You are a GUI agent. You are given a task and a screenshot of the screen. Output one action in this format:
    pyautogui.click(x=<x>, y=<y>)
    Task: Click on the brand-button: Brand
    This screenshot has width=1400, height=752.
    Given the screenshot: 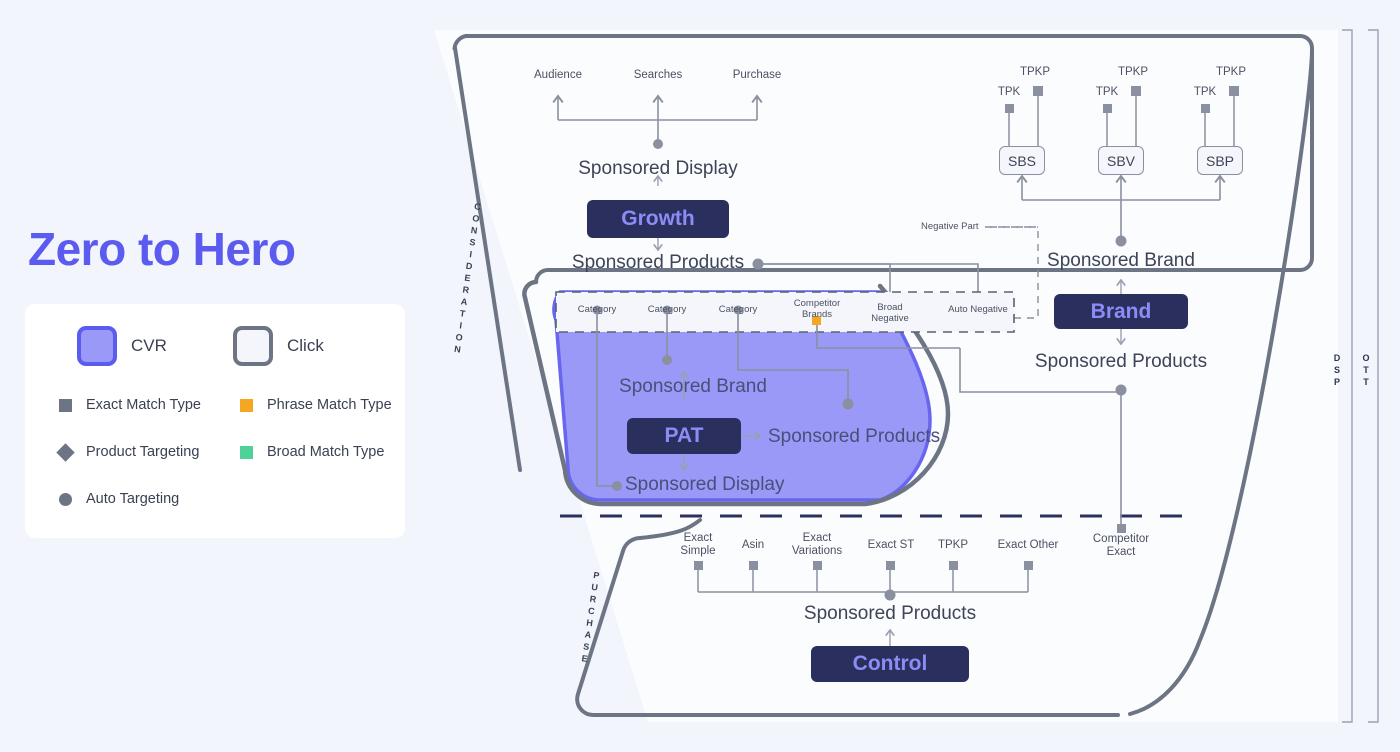 What is the action you would take?
    pyautogui.click(x=1121, y=311)
    